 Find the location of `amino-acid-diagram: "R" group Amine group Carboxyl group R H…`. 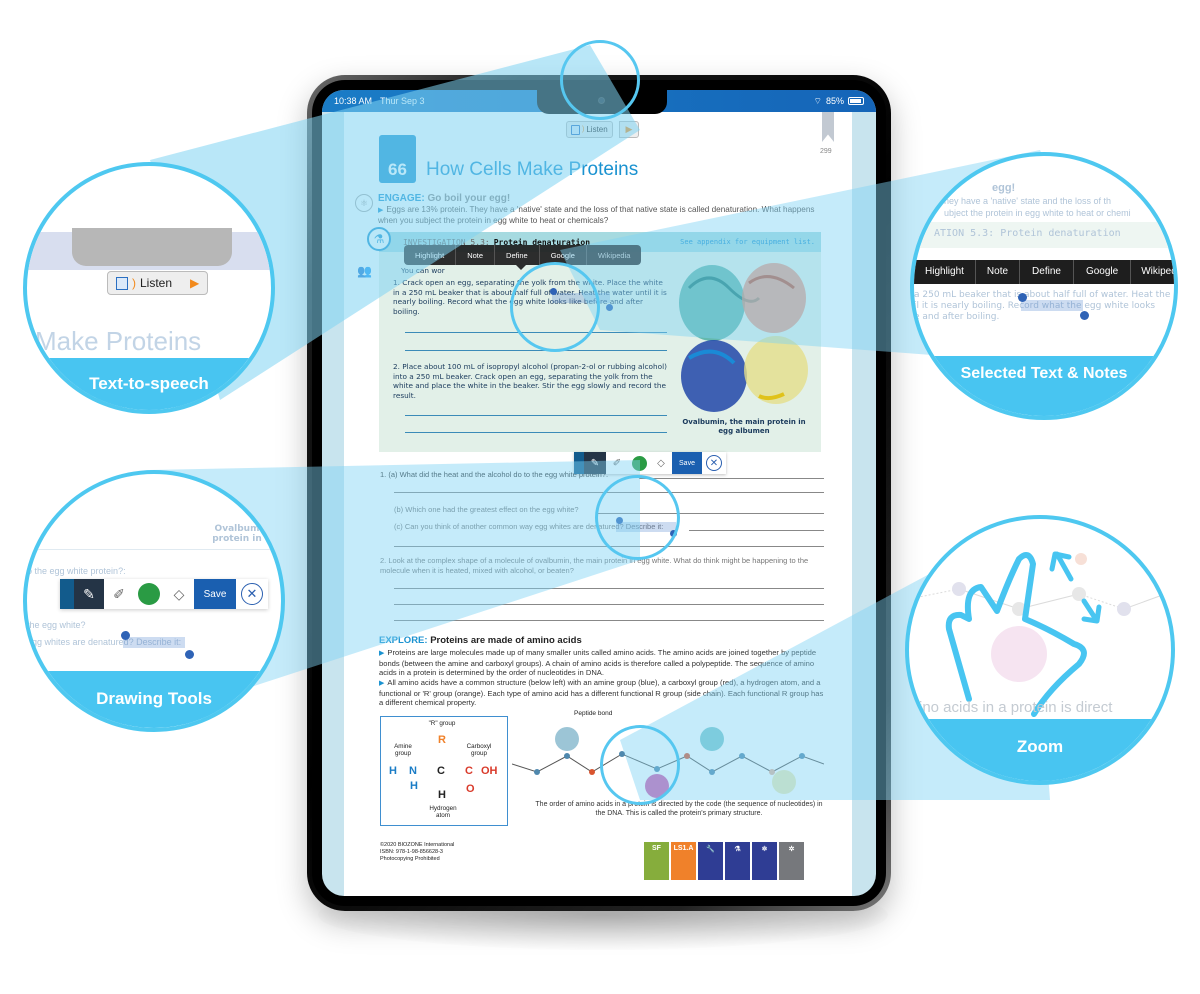

amino-acid-diagram: "R" group Amine group Carboxyl group R H… is located at coordinates (444, 771).